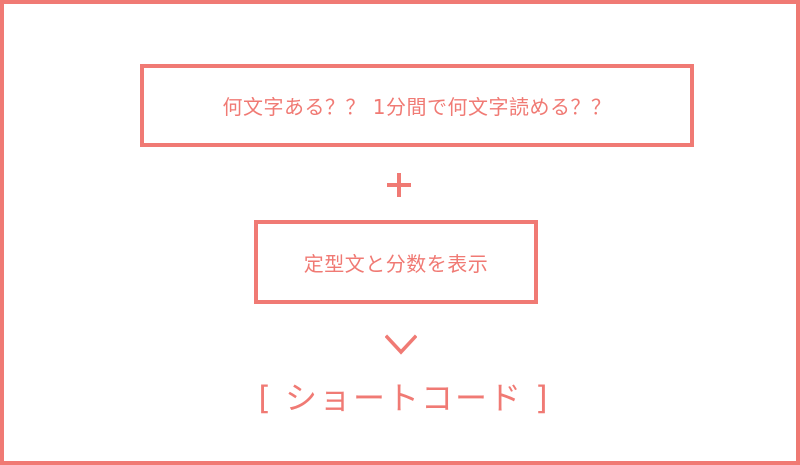  I want to click on question-box: 何文字ある？？ 1分間で何文字読める？？, so click(417, 105).